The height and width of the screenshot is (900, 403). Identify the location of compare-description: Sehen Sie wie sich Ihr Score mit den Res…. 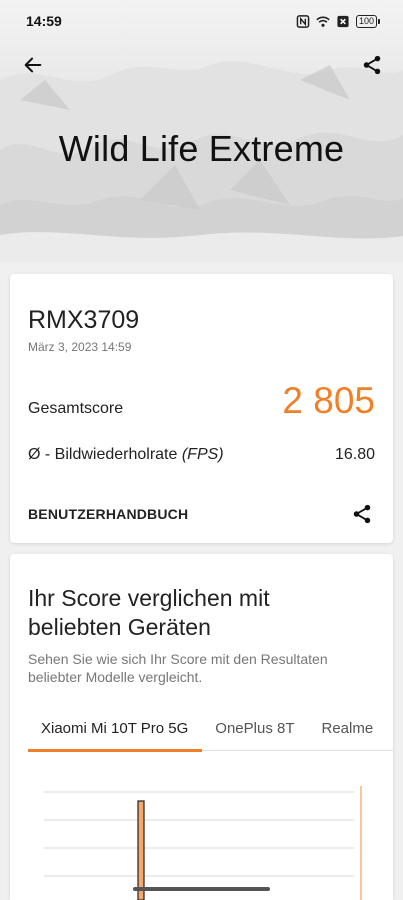
(178, 668).